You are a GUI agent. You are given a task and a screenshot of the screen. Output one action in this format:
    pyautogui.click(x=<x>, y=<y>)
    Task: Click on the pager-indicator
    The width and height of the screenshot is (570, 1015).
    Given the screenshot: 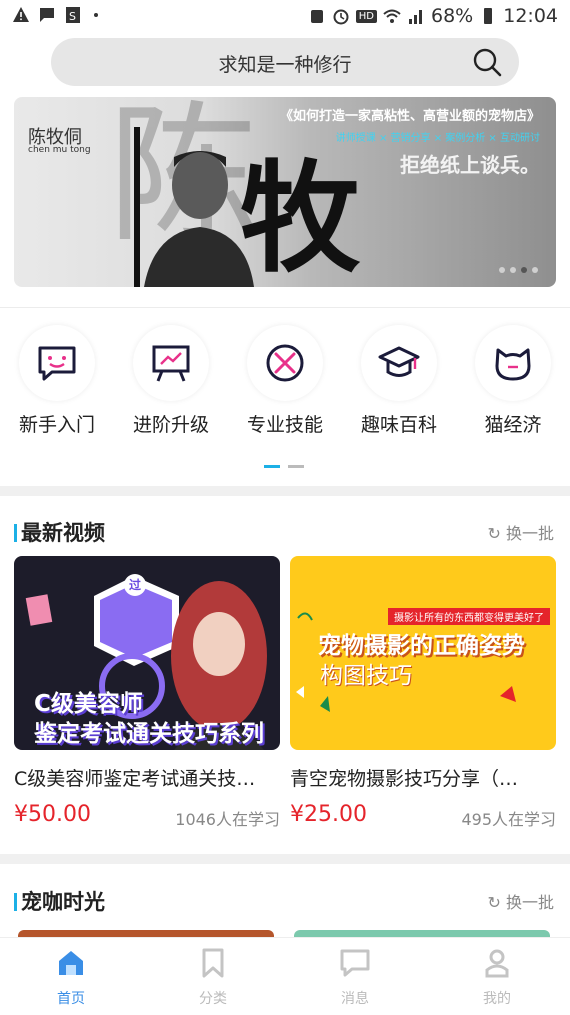 What is the action you would take?
    pyautogui.click(x=296, y=466)
    